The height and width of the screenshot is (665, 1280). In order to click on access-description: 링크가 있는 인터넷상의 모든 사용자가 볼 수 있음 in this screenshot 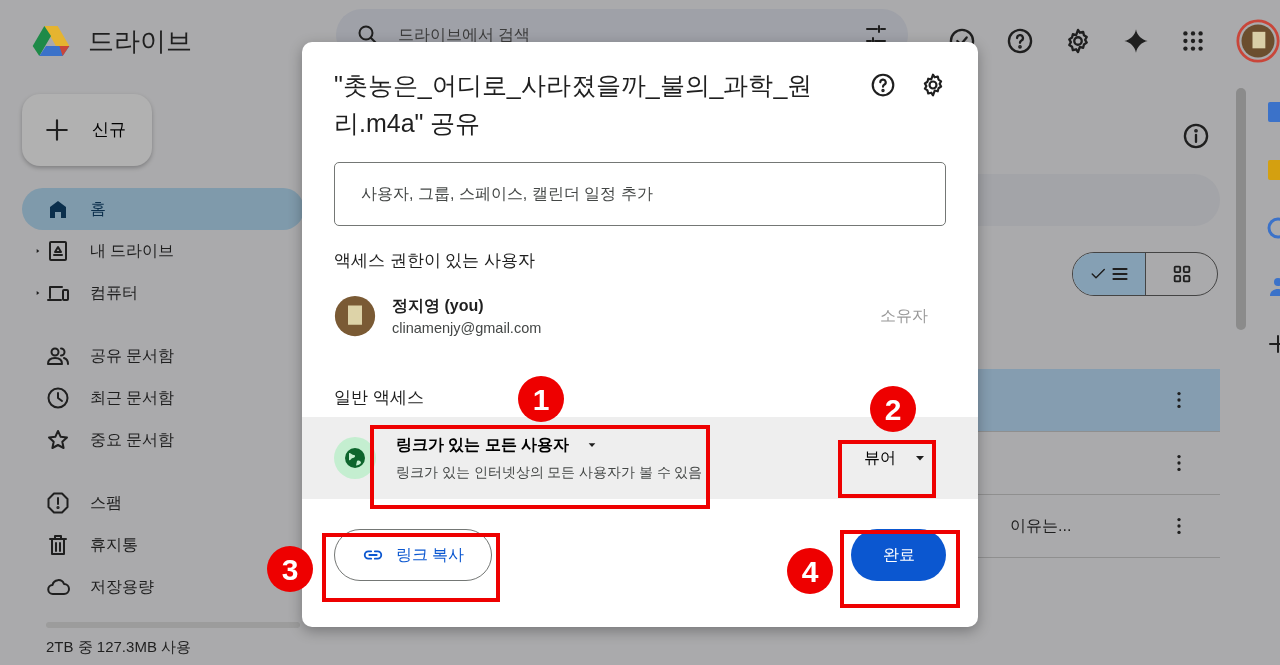, I will do `click(549, 472)`.